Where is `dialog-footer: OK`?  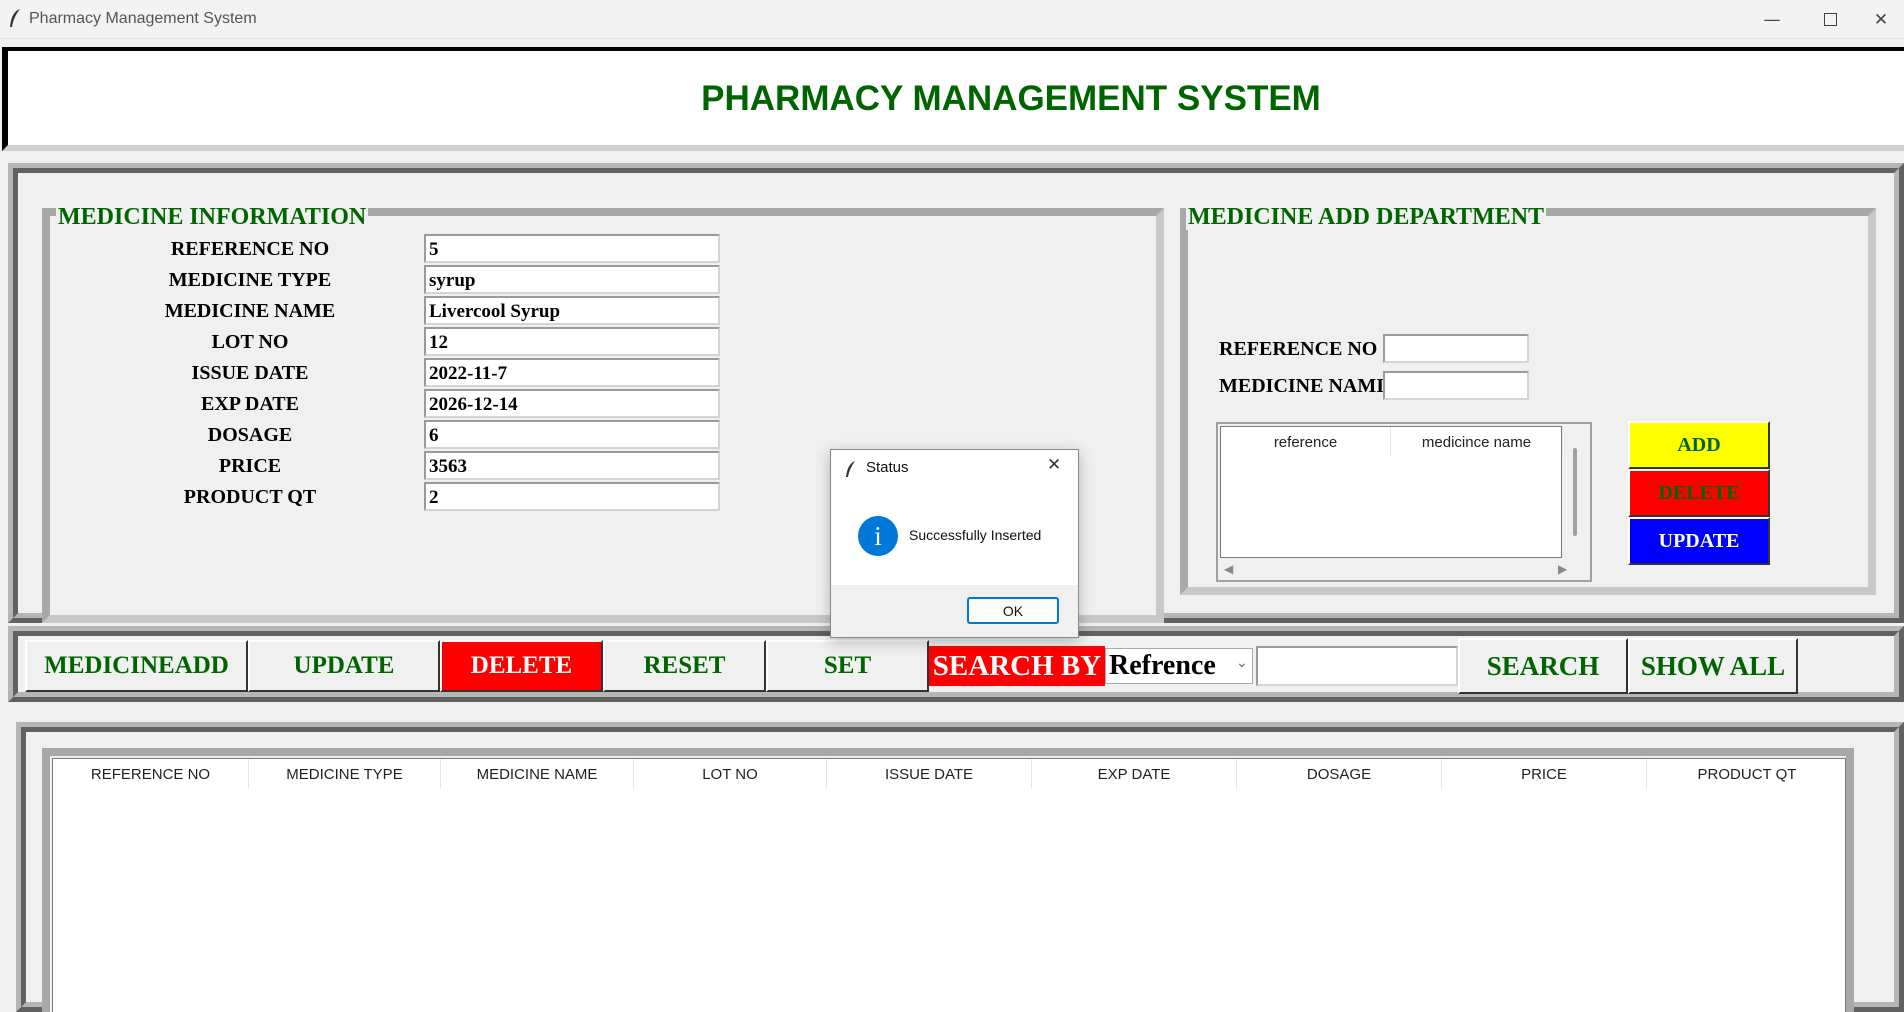
dialog-footer: OK is located at coordinates (954, 611).